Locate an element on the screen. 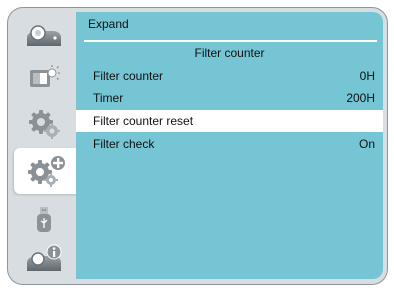 The height and width of the screenshot is (291, 394). gear-icon is located at coordinates (44, 124).